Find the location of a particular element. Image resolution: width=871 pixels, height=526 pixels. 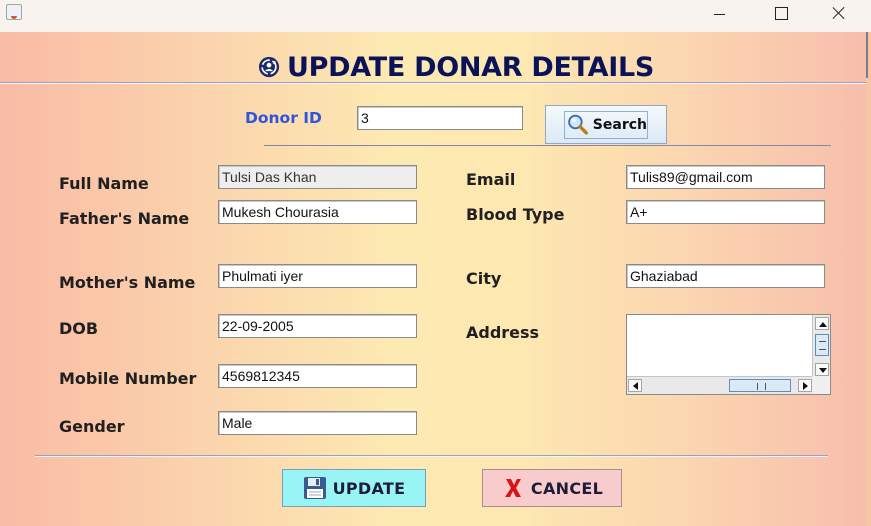

dob-field: 22-09-2005 is located at coordinates (317, 326).